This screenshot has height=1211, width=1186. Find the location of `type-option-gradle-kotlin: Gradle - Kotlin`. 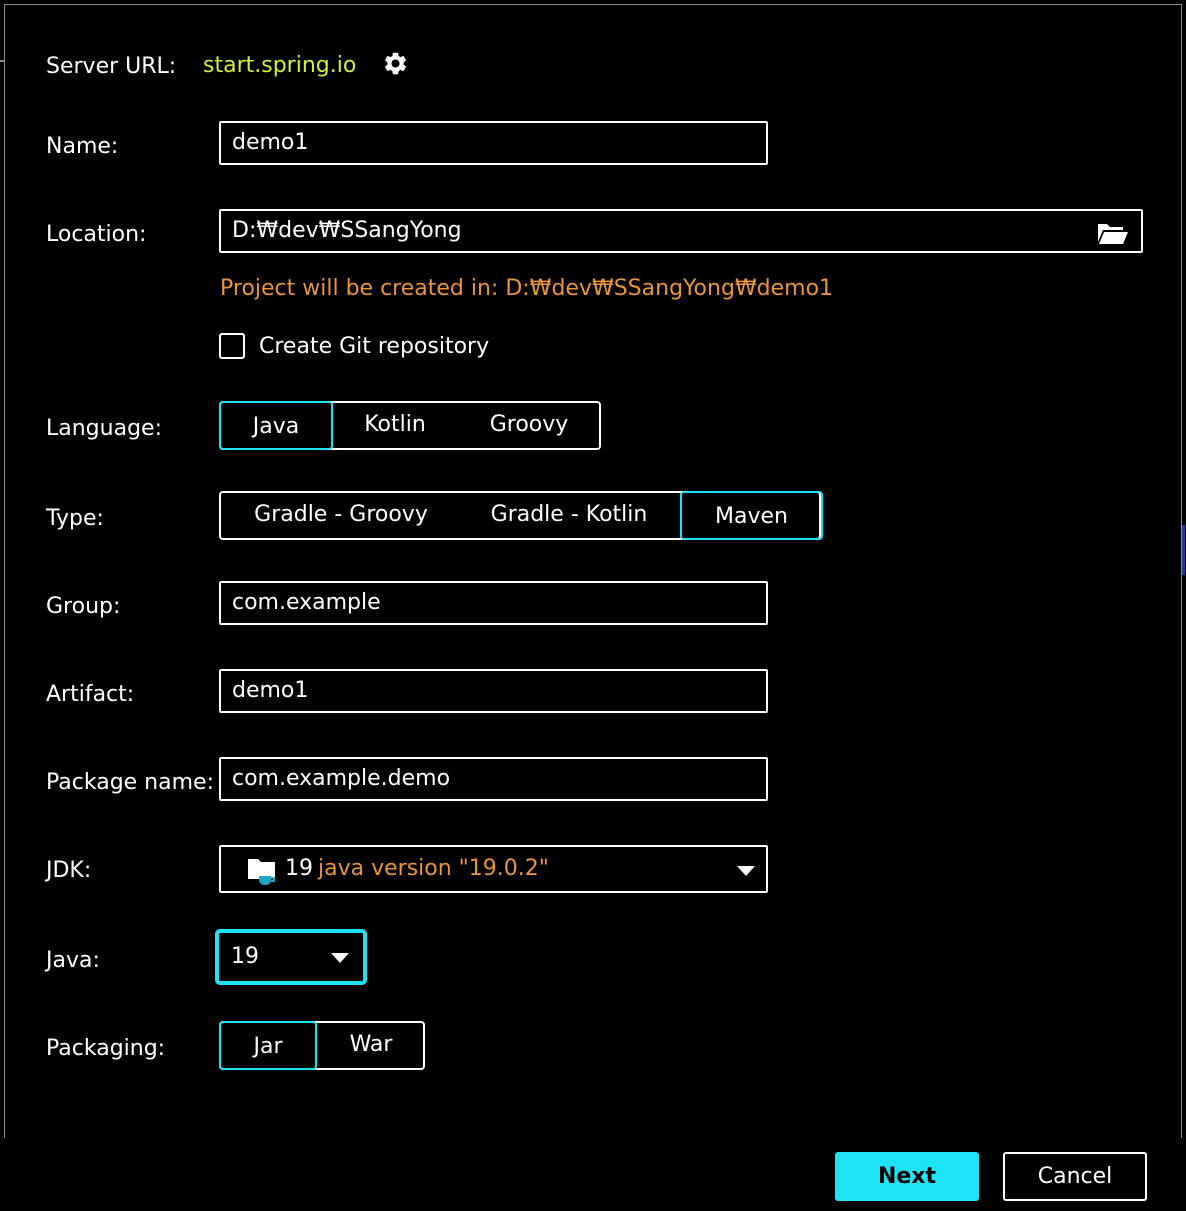

type-option-gradle-kotlin: Gradle - Kotlin is located at coordinates (569, 515).